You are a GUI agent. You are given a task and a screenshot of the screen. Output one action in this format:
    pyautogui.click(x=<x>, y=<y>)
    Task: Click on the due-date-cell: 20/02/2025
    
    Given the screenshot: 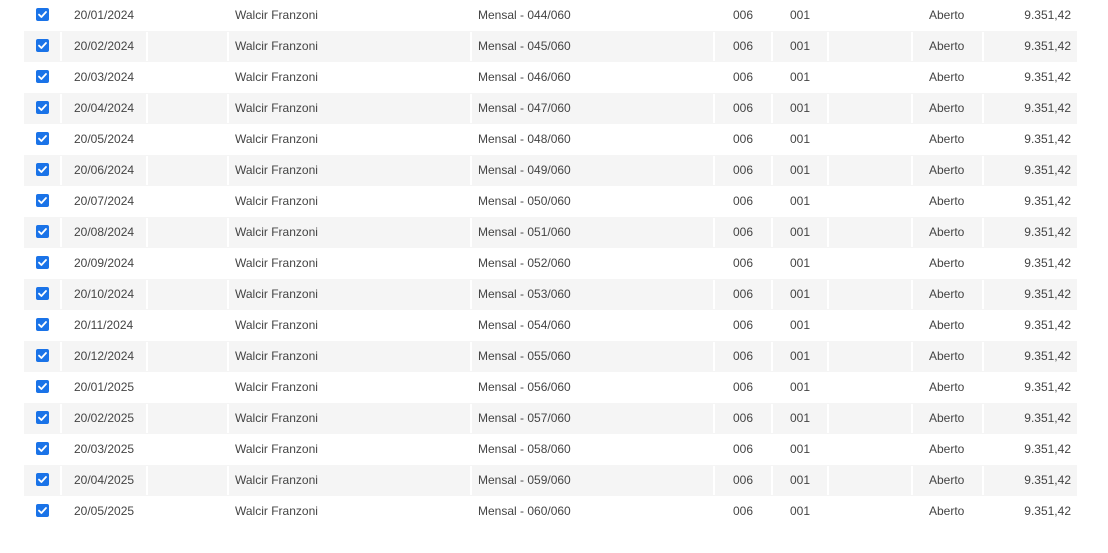 What is the action you would take?
    pyautogui.click(x=104, y=418)
    